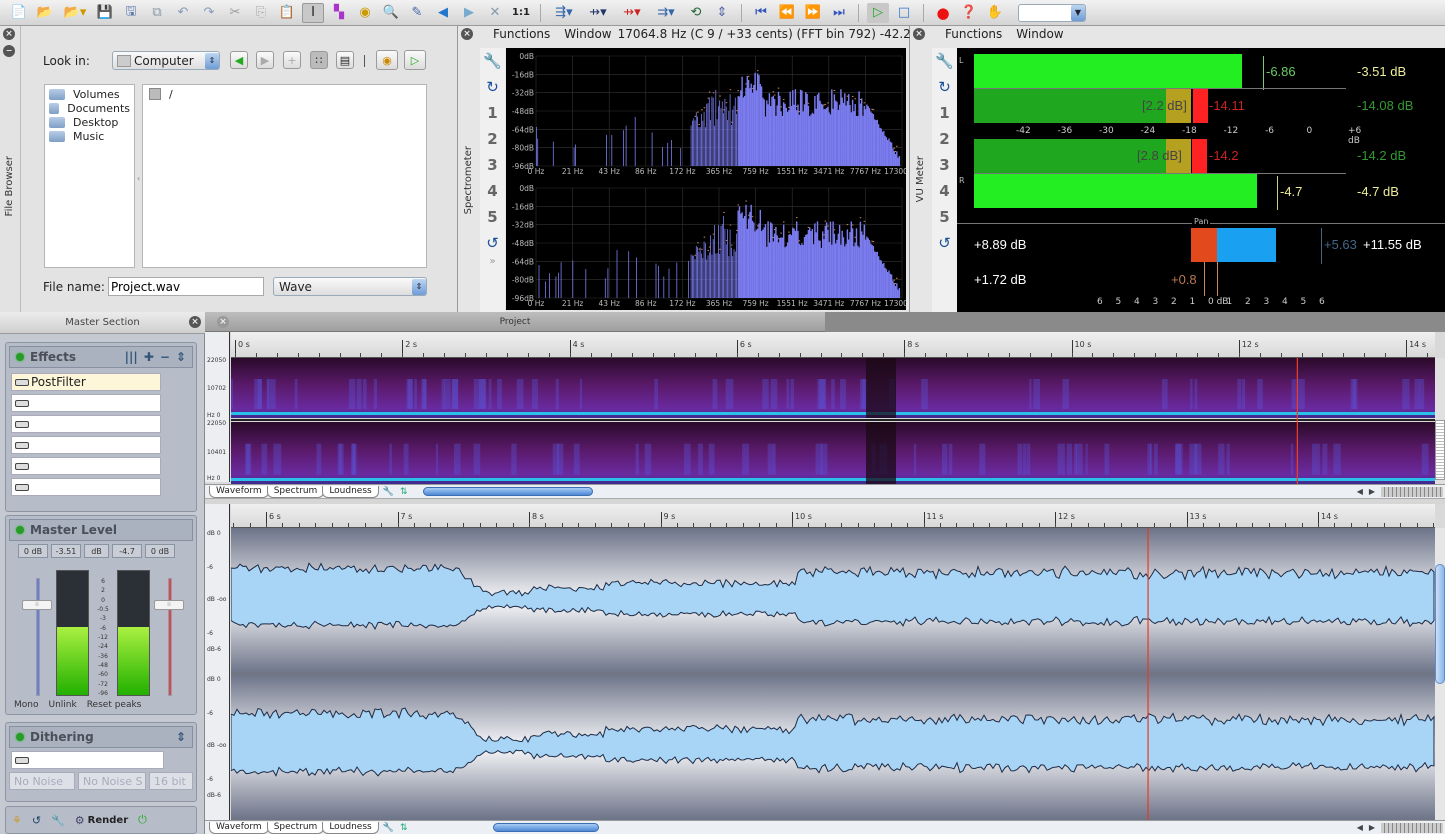  I want to click on minimize-icon: −, so click(9, 51).